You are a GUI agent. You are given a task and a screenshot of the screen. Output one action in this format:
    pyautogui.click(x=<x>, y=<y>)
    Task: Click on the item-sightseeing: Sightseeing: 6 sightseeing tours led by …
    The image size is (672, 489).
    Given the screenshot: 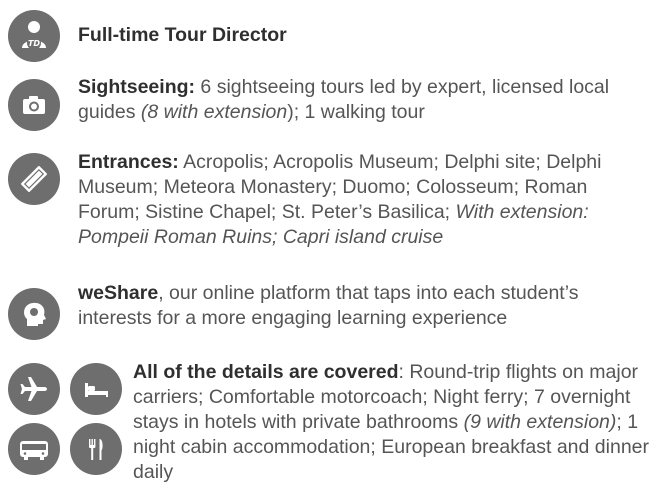 What is the action you would take?
    pyautogui.click(x=333, y=103)
    